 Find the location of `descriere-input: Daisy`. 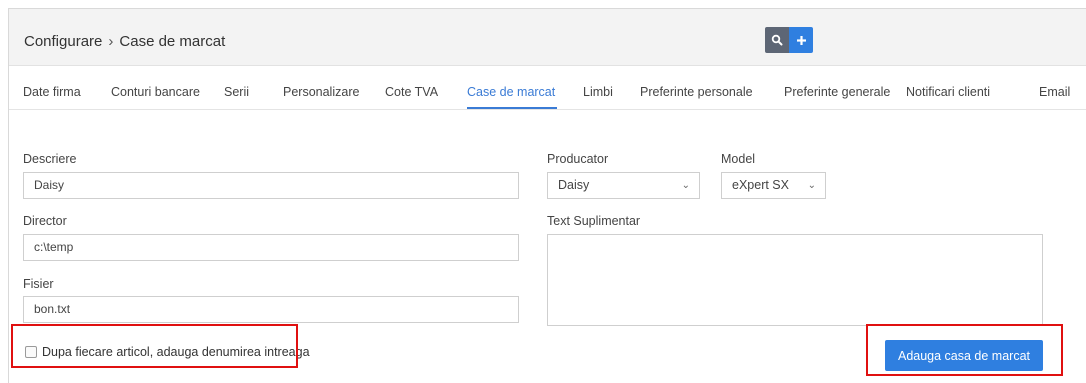

descriere-input: Daisy is located at coordinates (271, 185).